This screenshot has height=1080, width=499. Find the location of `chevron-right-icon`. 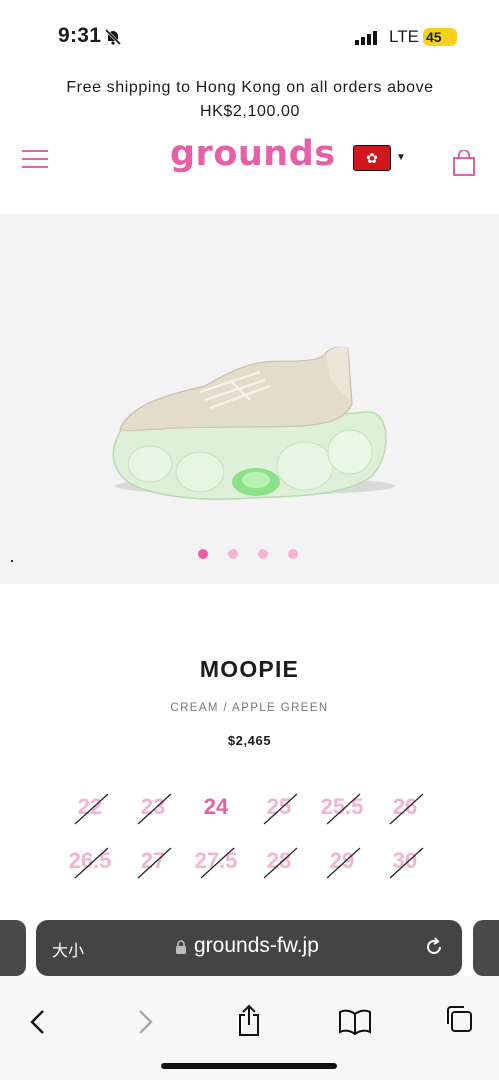

chevron-right-icon is located at coordinates (145, 1024).